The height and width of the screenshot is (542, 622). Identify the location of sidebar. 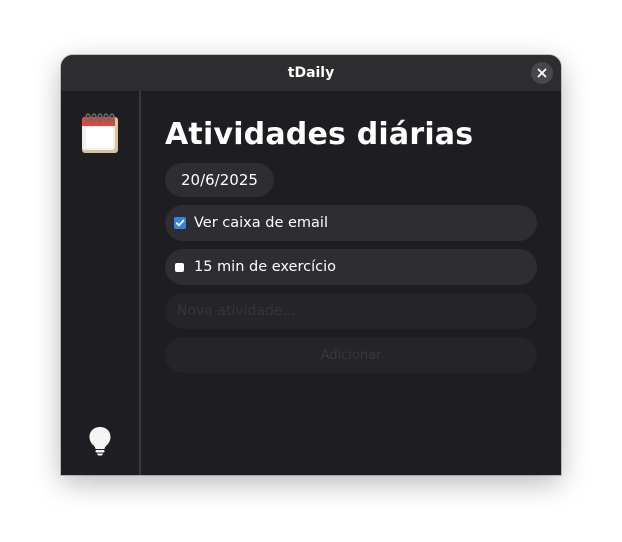
(101, 283).